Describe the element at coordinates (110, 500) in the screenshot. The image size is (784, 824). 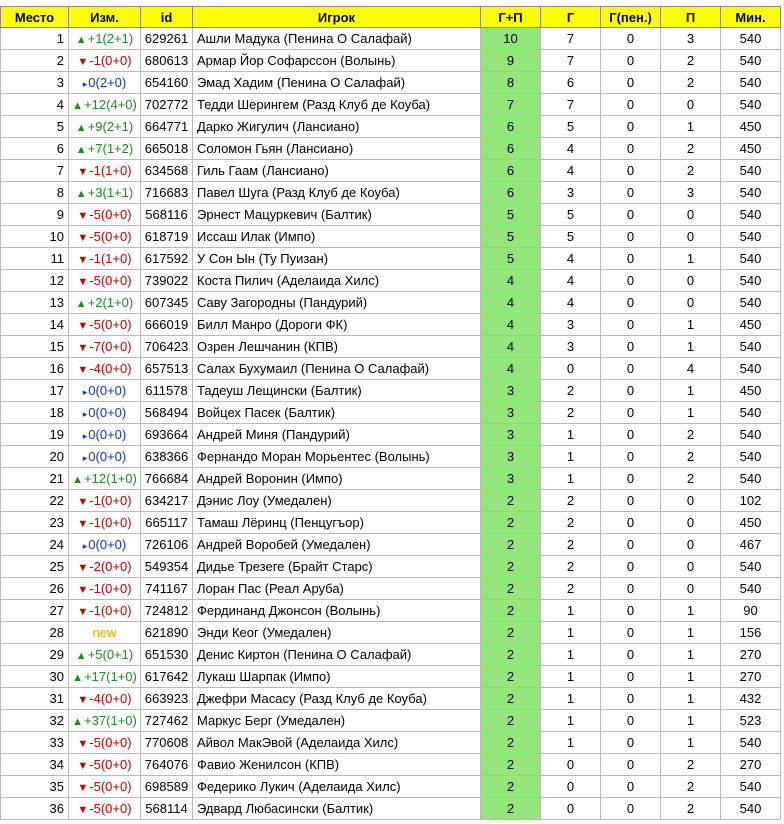
I see `change-value: -1(0+0)` at that location.